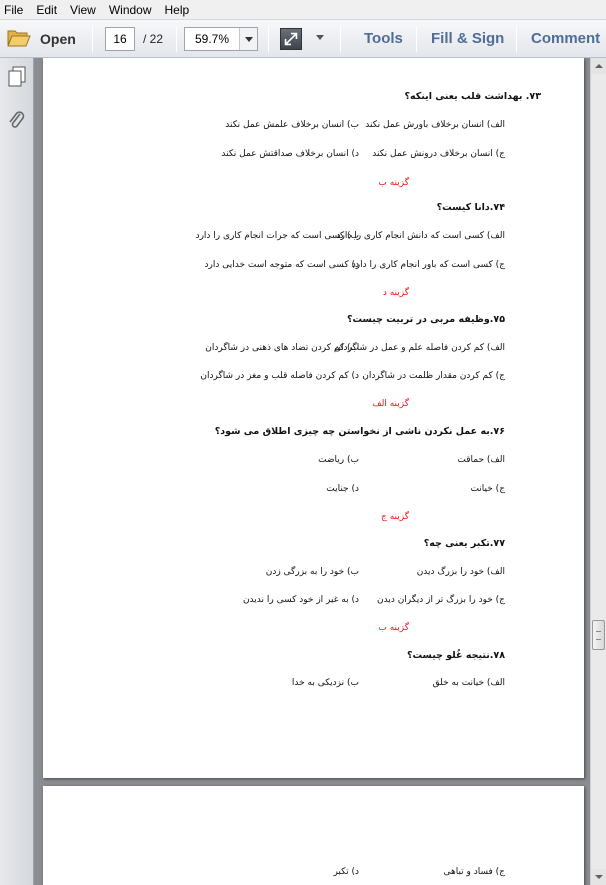  I want to click on open-button: Open, so click(58, 39).